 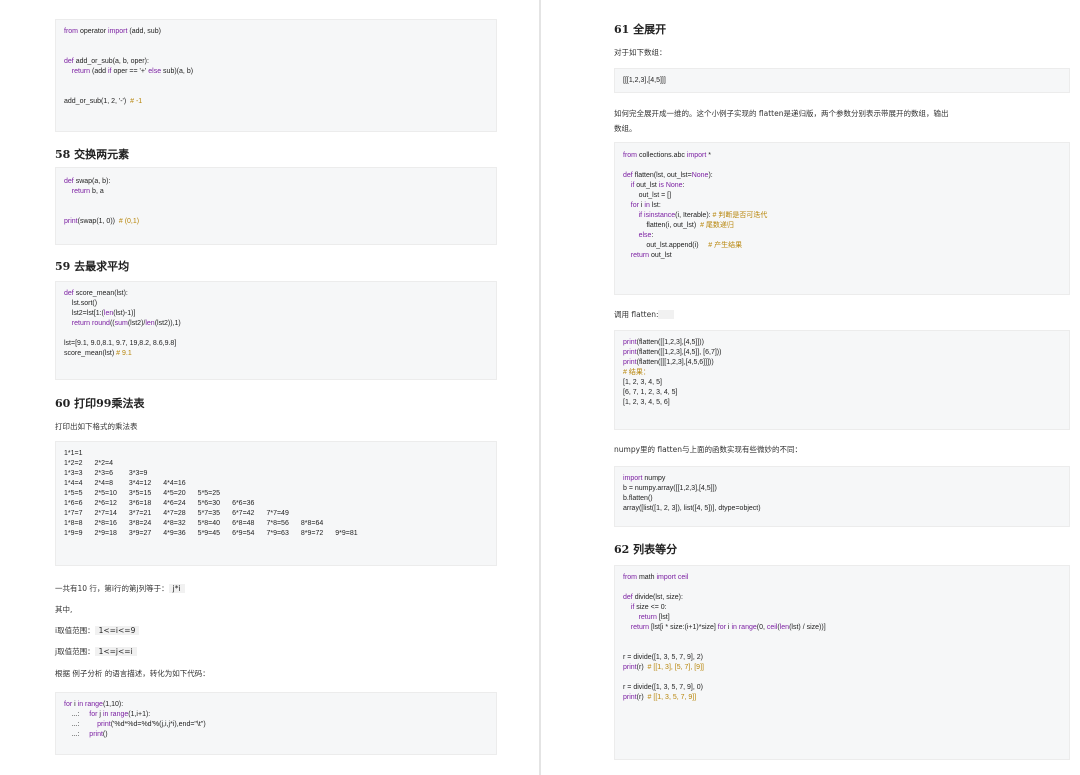 I want to click on section-61-intro: 对于如下数组：, so click(x=640, y=52).